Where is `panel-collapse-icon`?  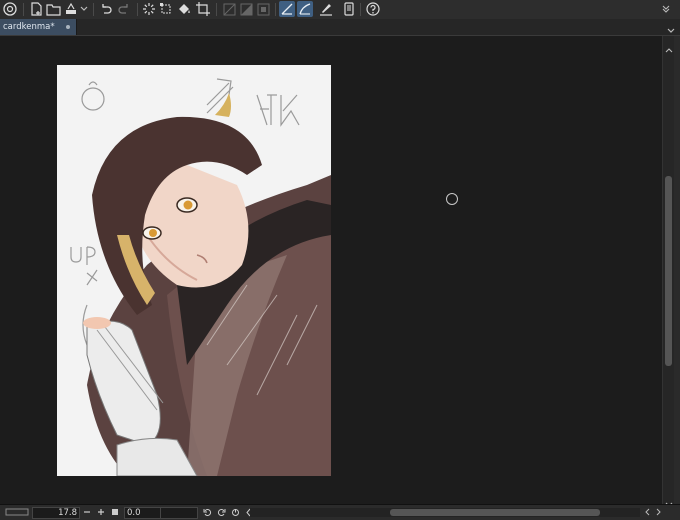 panel-collapse-icon is located at coordinates (666, 9).